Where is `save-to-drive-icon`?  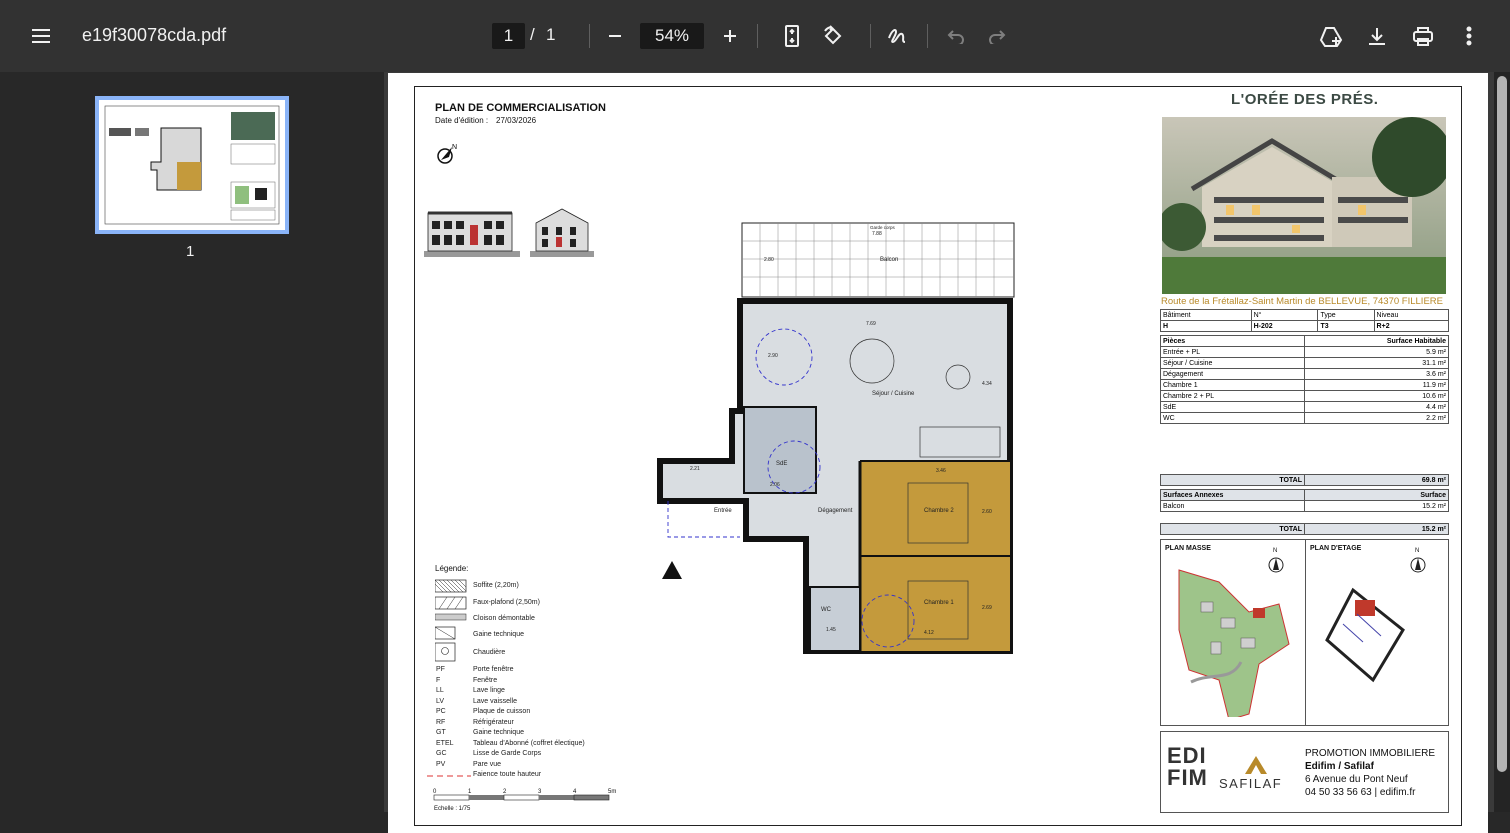 save-to-drive-icon is located at coordinates (1331, 36).